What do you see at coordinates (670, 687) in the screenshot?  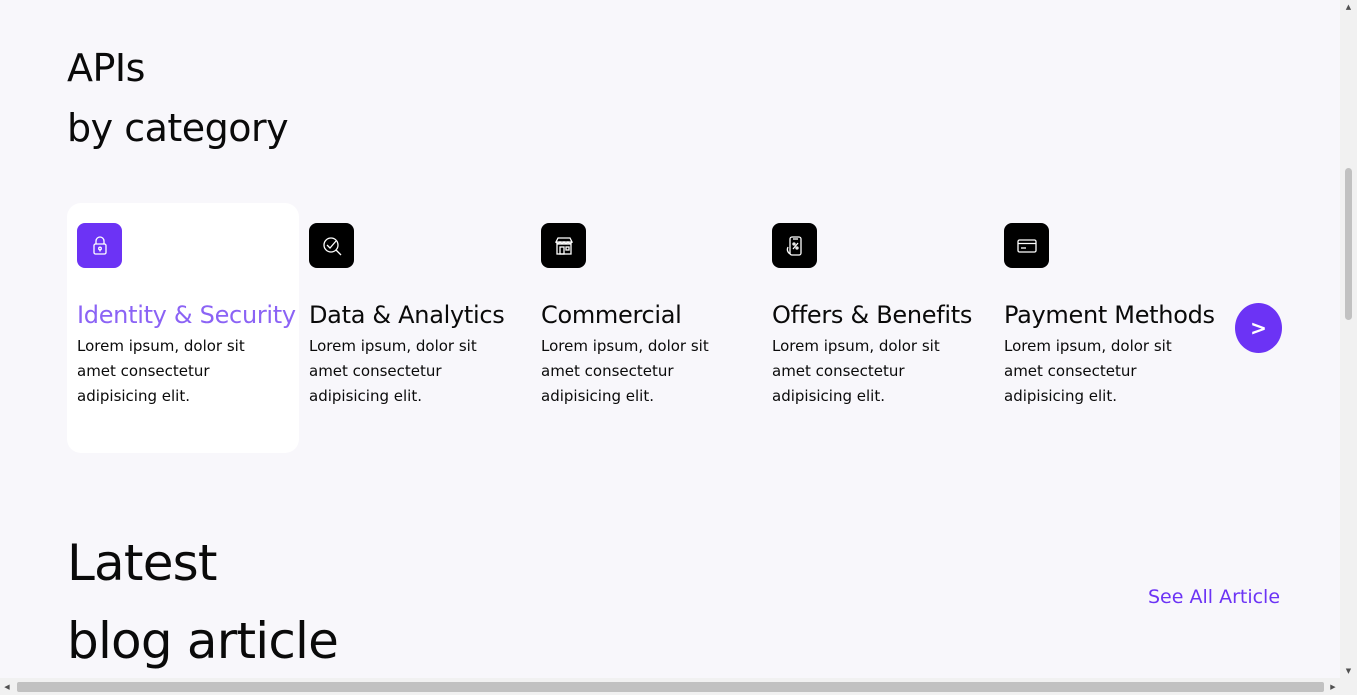 I see `horizontal-scrollbar-thumb` at bounding box center [670, 687].